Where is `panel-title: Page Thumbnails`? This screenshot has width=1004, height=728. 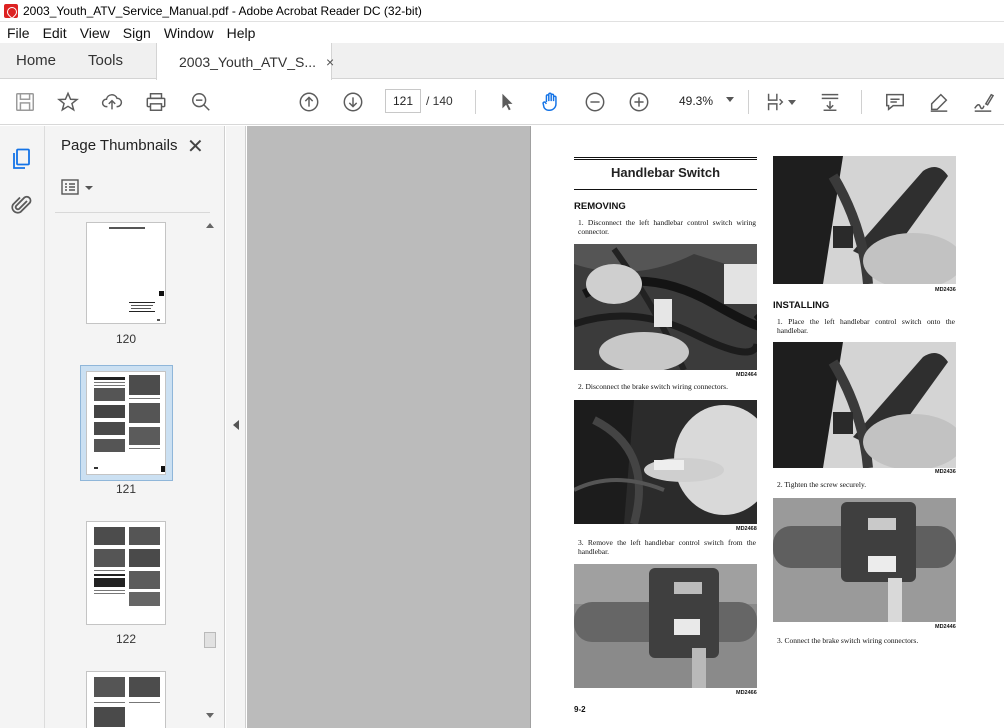
panel-title: Page Thumbnails is located at coordinates (119, 145).